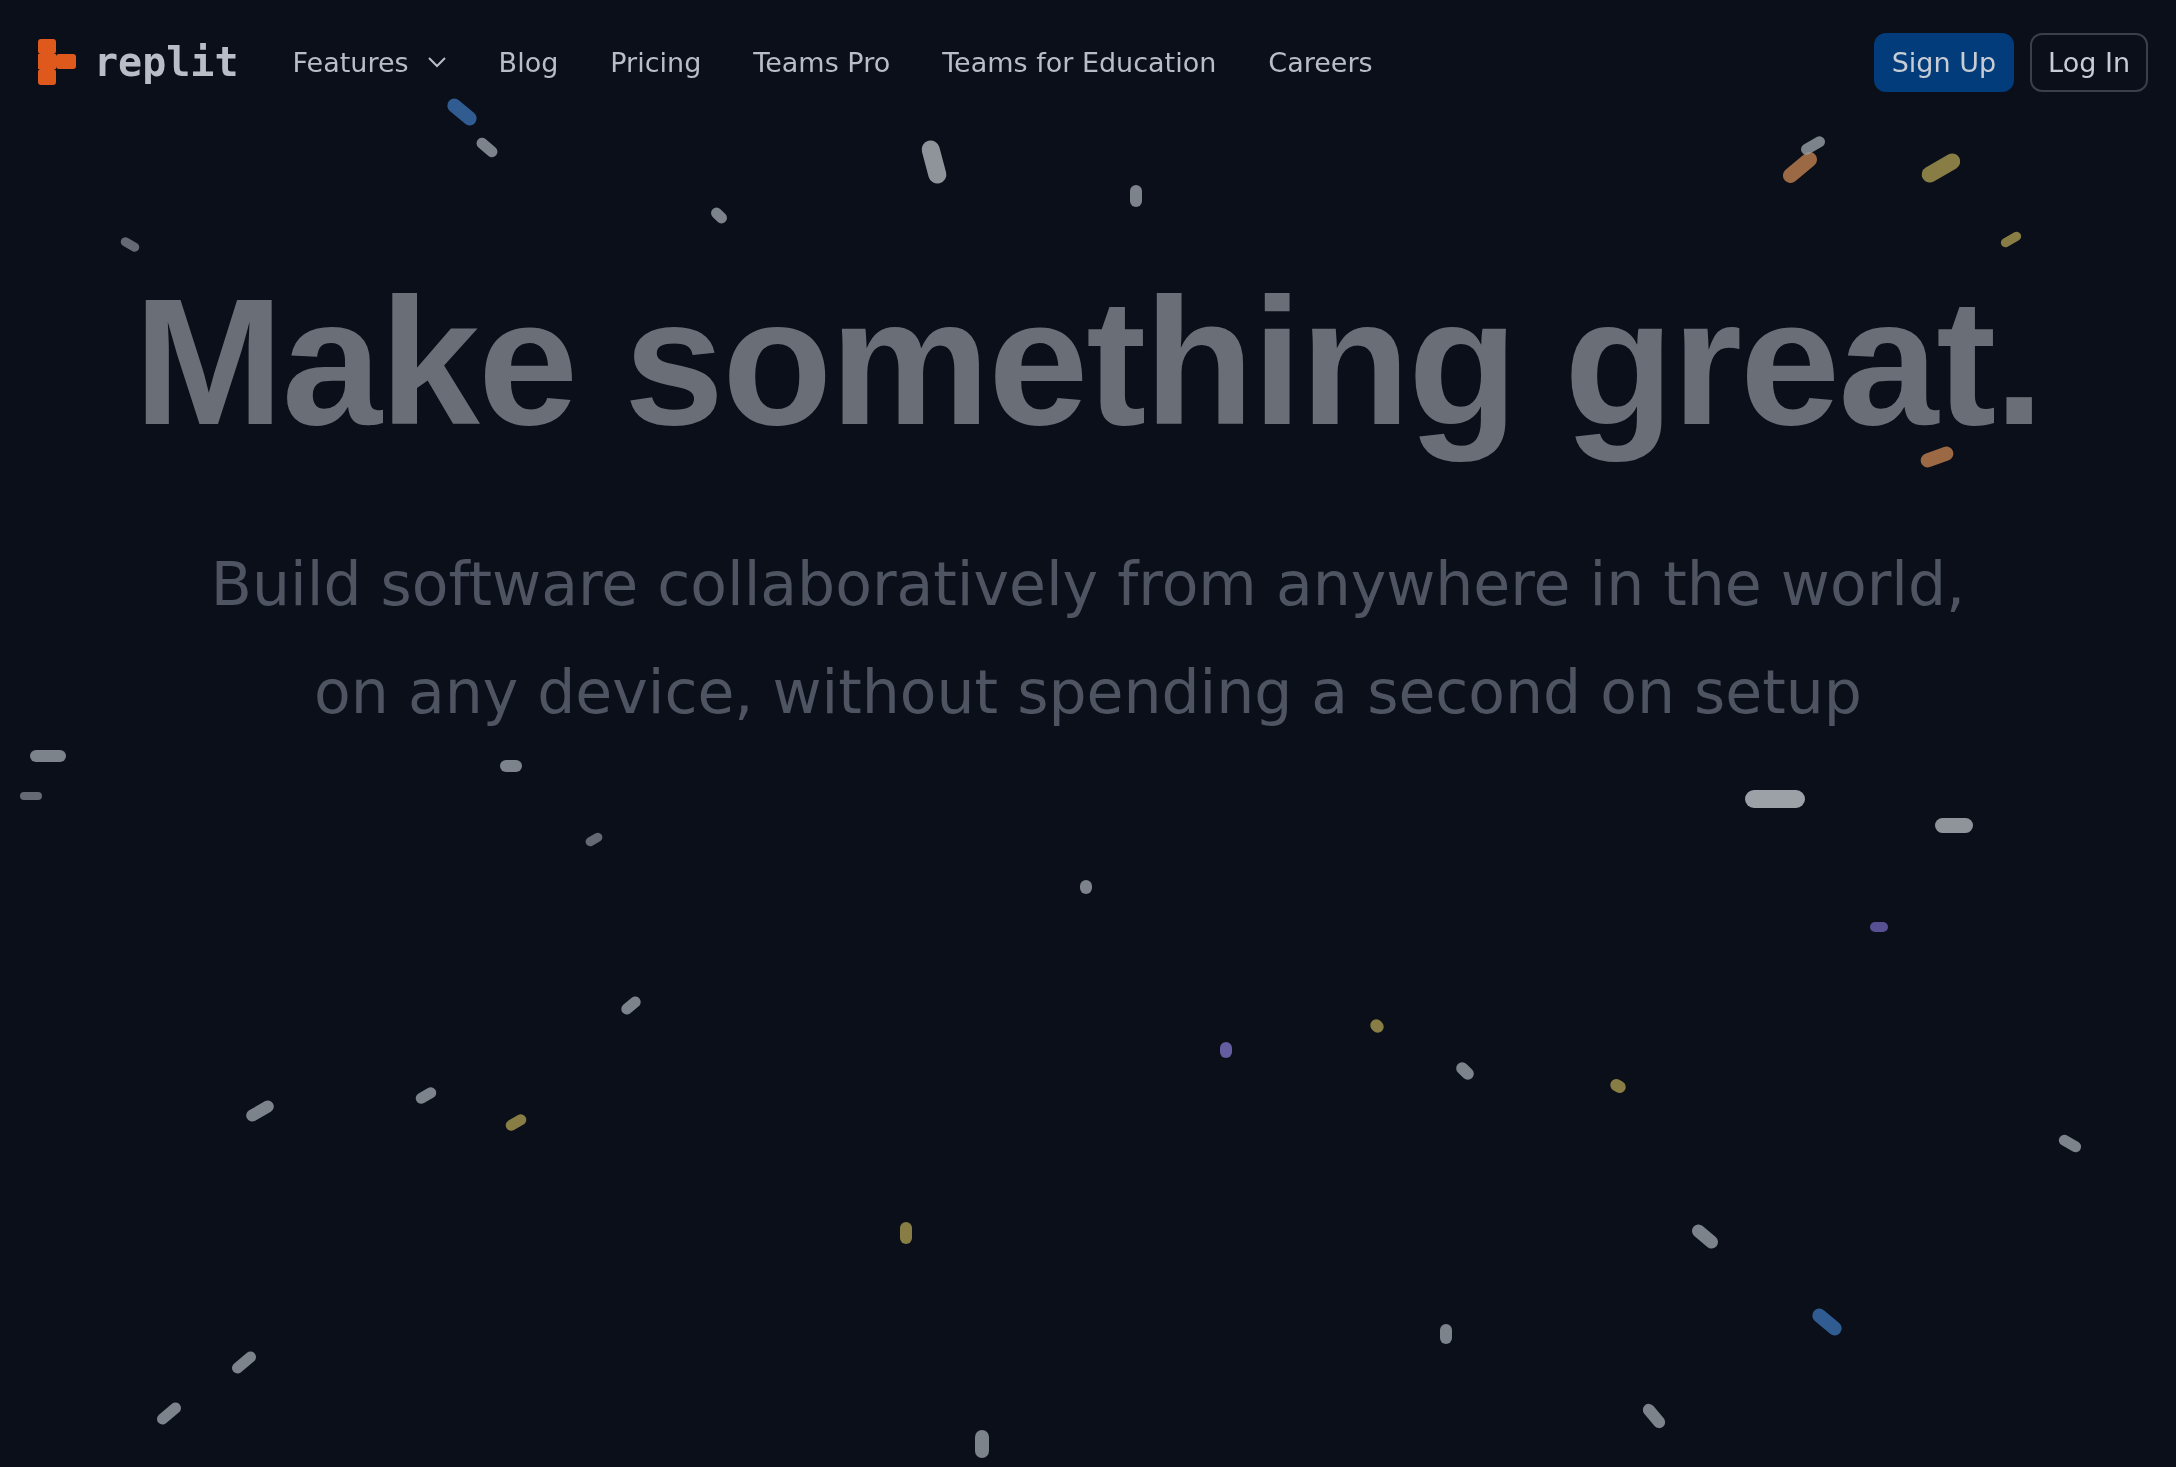 The height and width of the screenshot is (1467, 2176). I want to click on logo-icon, so click(57, 62).